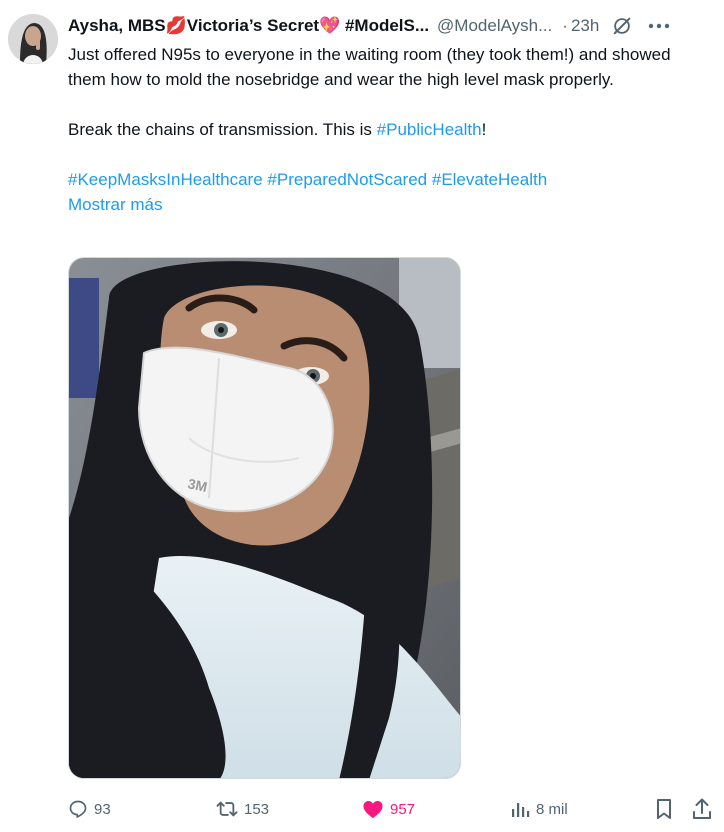 This screenshot has width=724, height=832. I want to click on retweet-icon, so click(227, 809).